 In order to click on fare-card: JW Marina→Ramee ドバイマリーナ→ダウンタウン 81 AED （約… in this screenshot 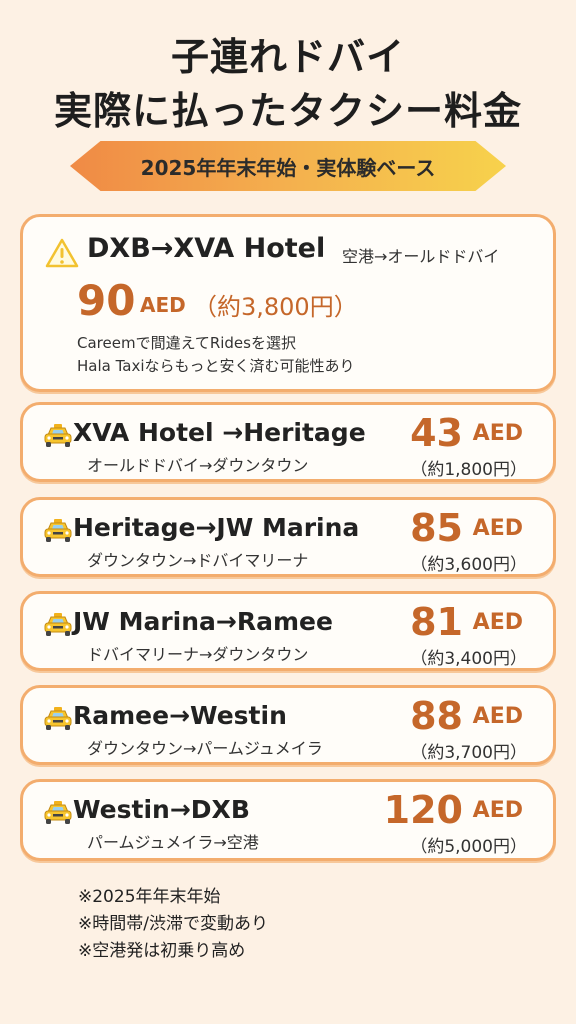, I will do `click(288, 631)`.